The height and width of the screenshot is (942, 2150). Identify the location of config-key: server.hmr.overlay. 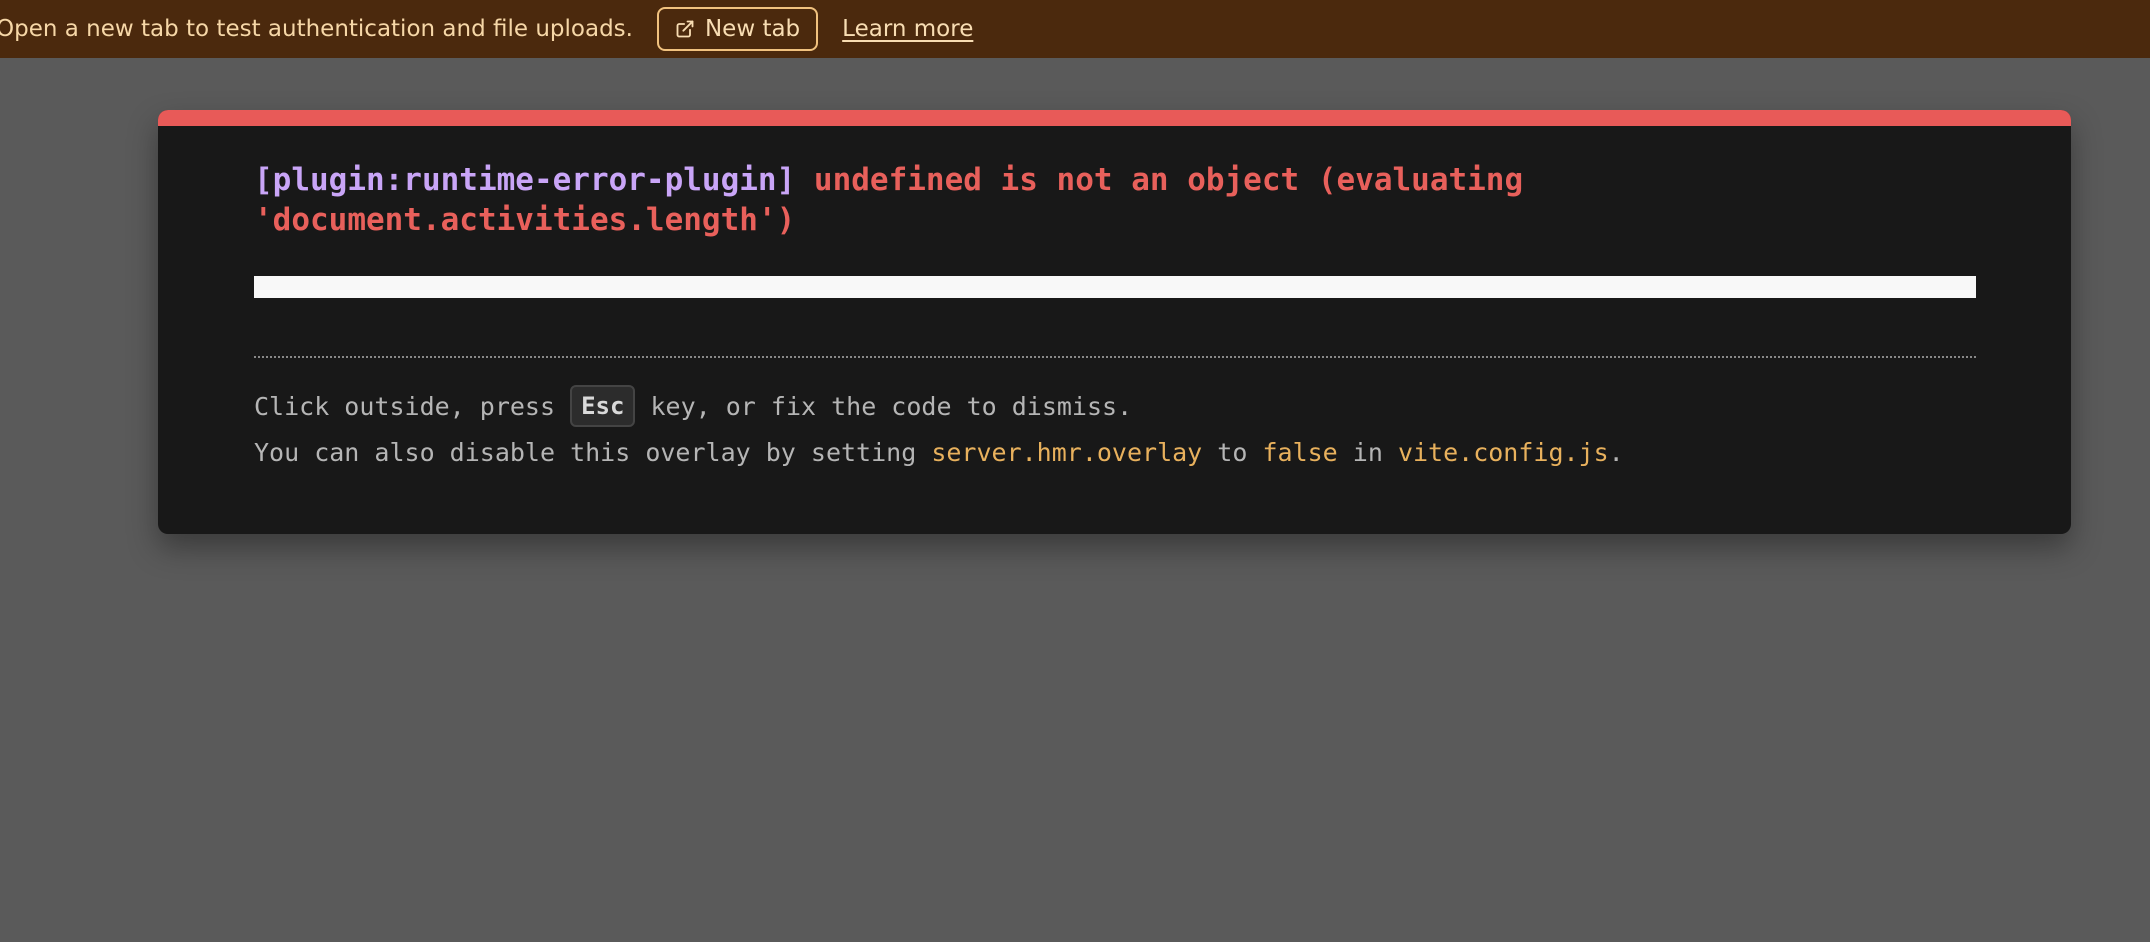
(1067, 452).